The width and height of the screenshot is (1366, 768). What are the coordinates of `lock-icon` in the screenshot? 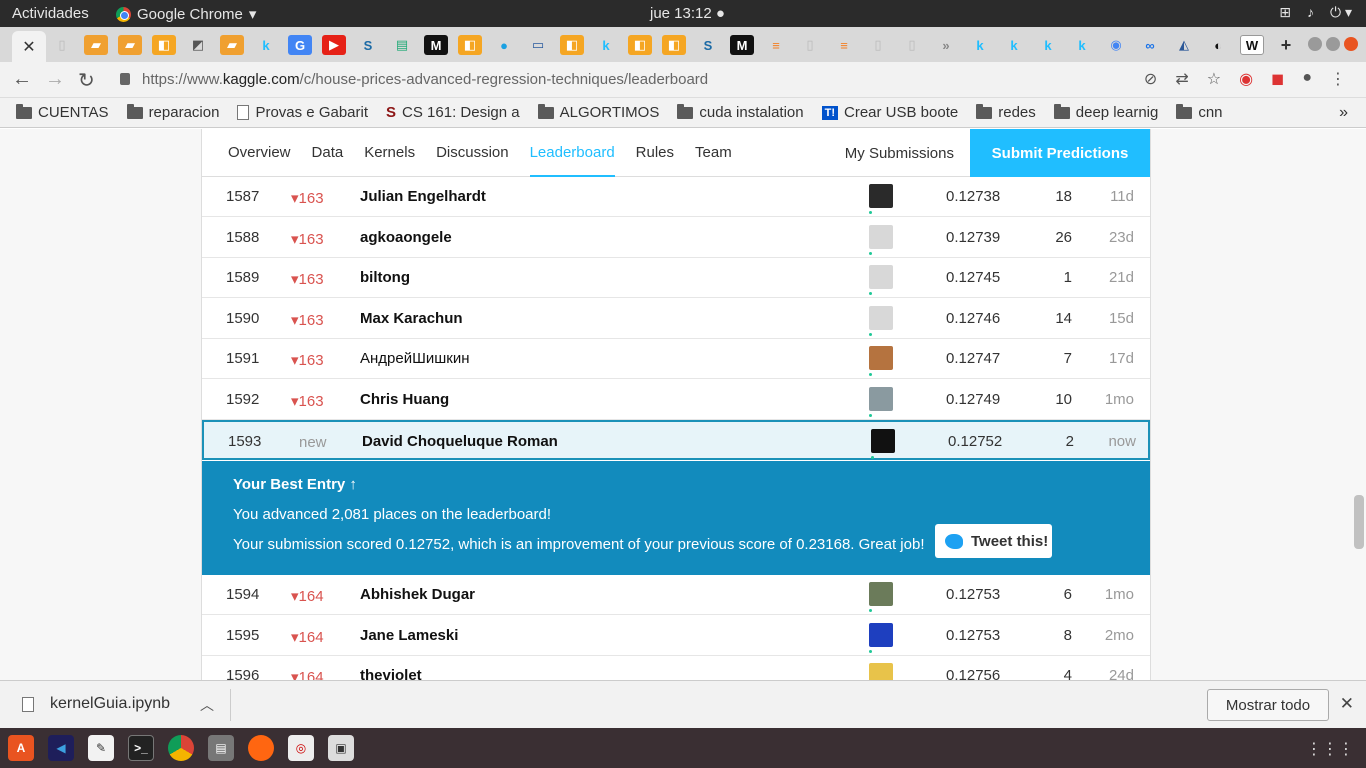 It's located at (125, 79).